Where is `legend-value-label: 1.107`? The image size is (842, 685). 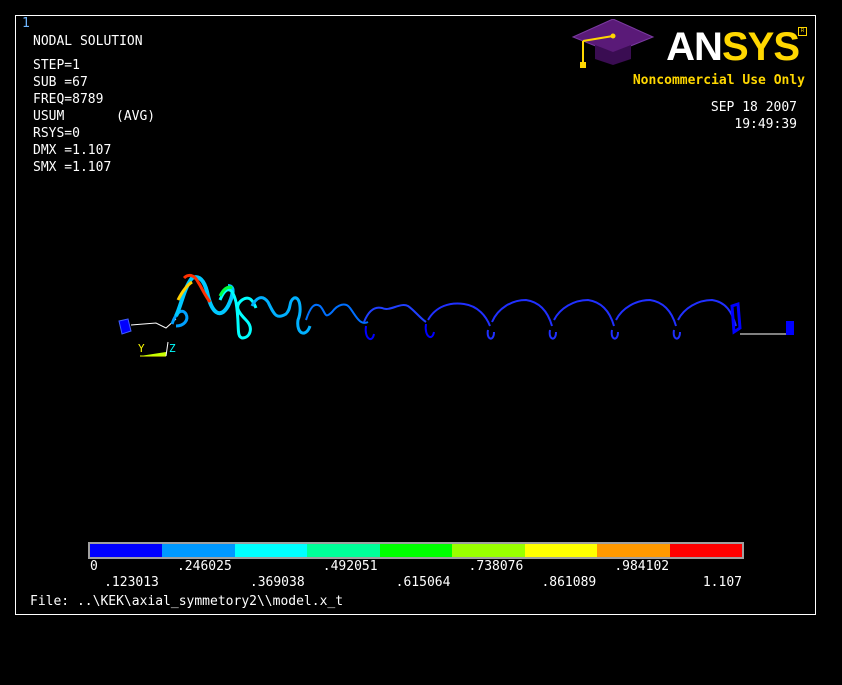 legend-value-label: 1.107 is located at coordinates (722, 582).